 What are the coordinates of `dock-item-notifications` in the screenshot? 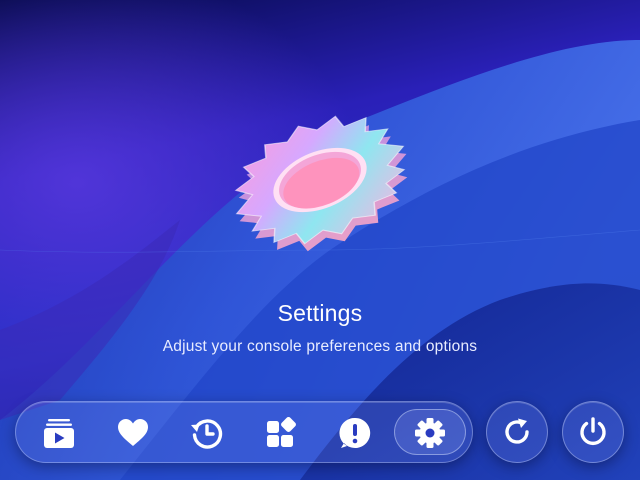 It's located at (355, 433).